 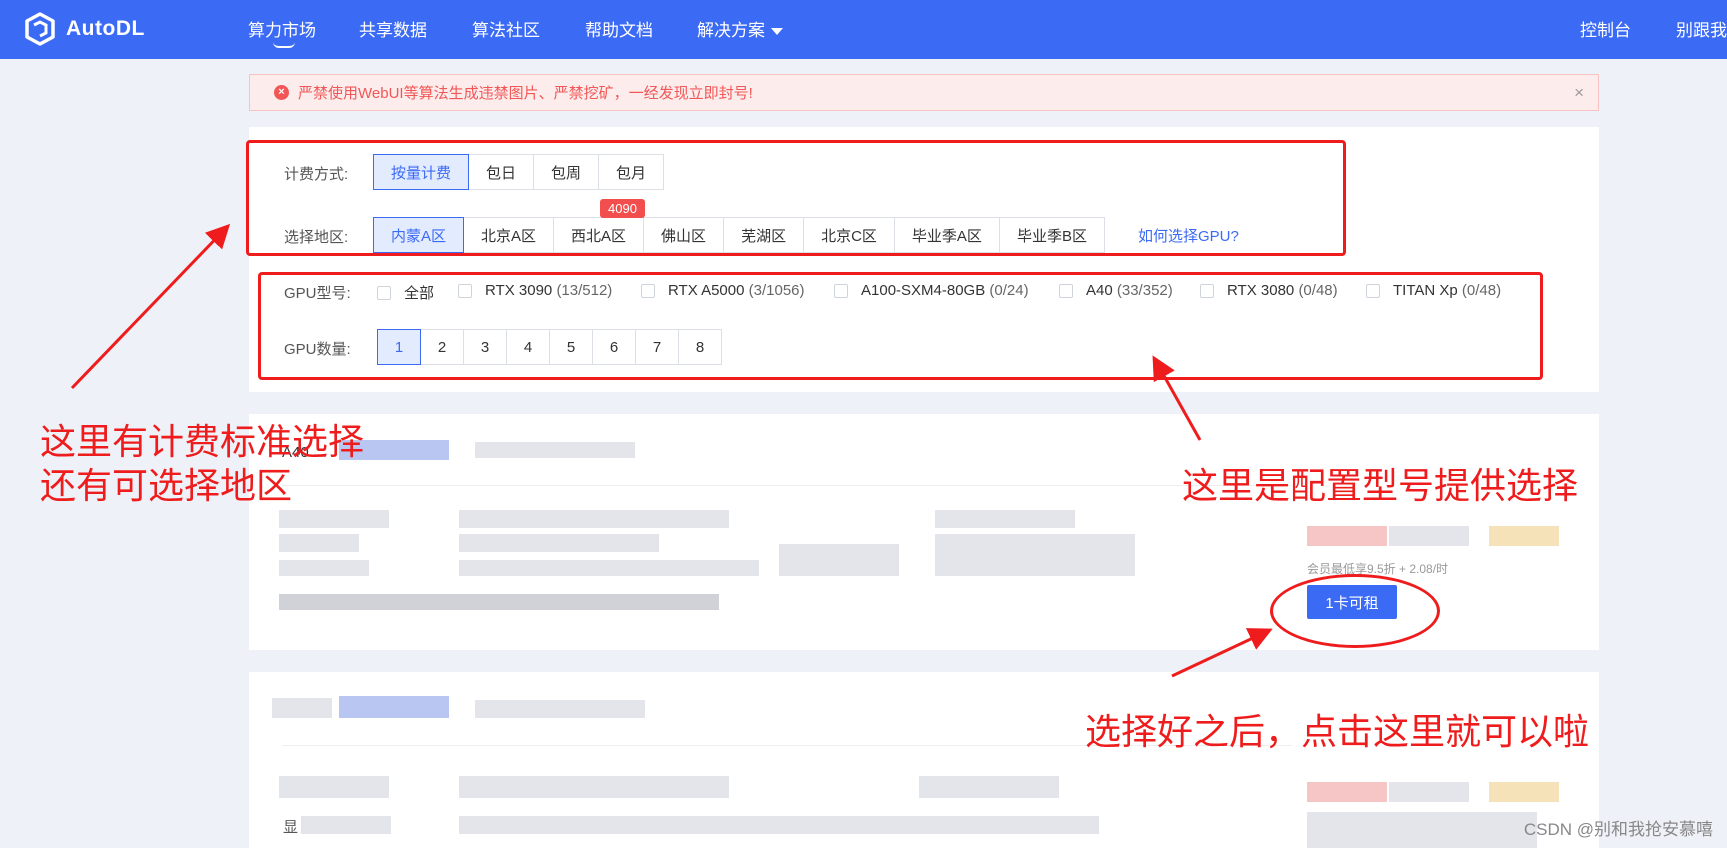 I want to click on nav-item-console: 控制台, so click(x=1605, y=28).